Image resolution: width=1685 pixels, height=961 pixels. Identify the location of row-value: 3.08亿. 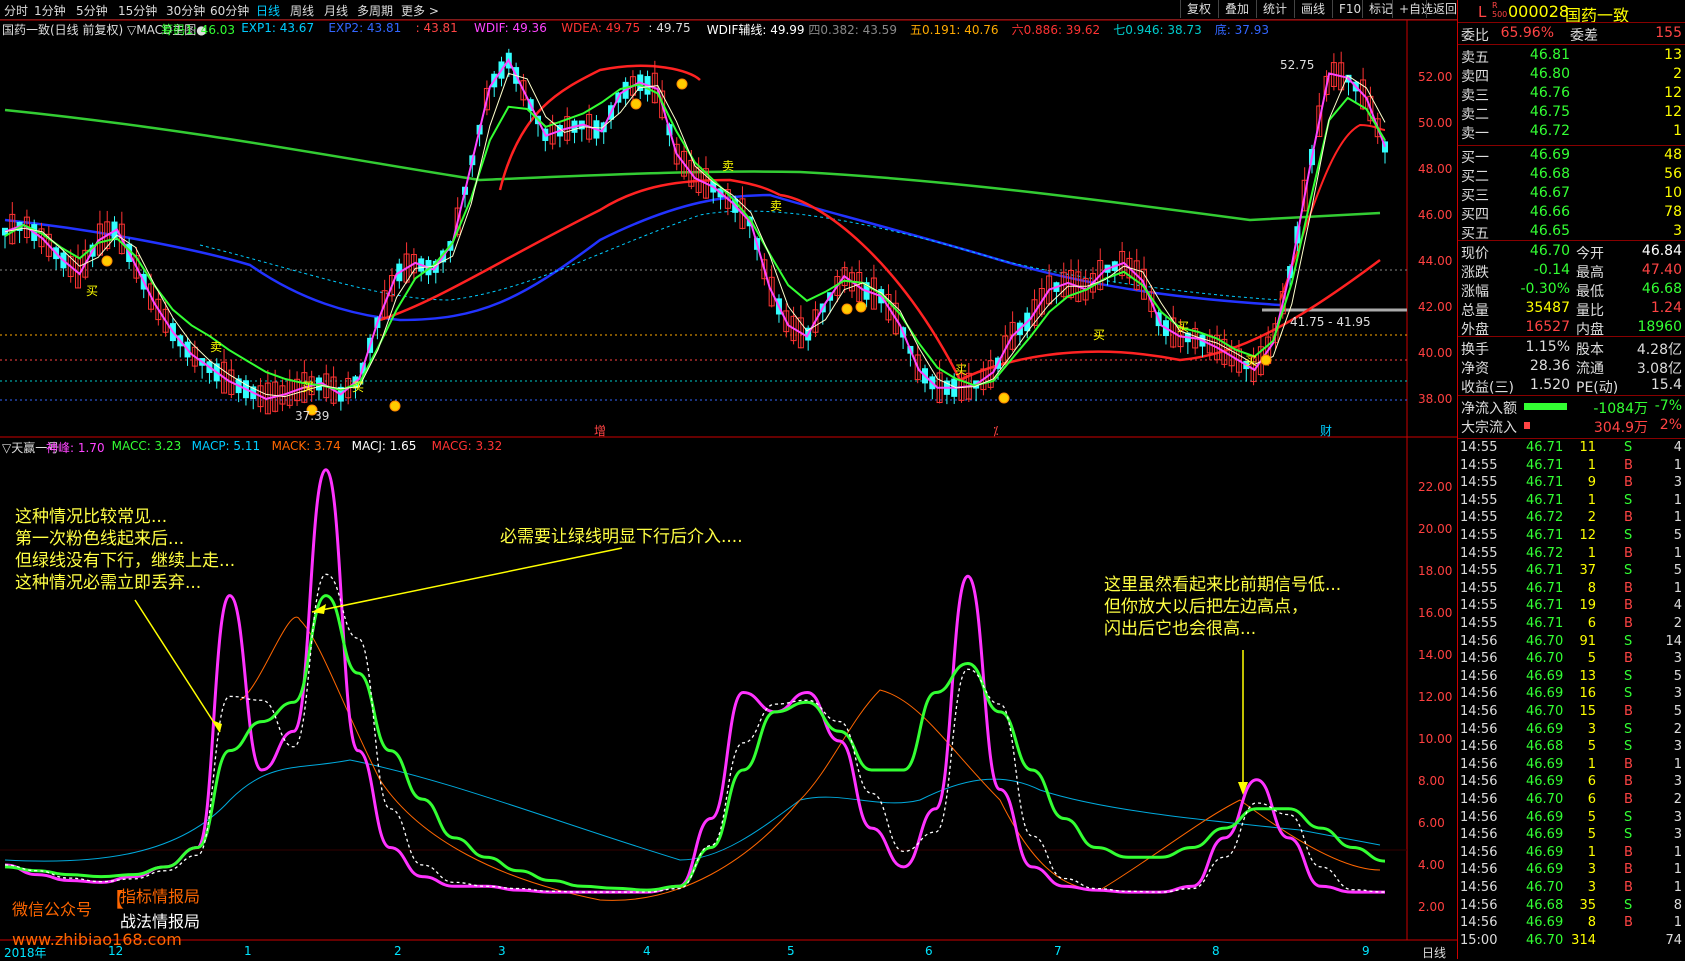
(1659, 369).